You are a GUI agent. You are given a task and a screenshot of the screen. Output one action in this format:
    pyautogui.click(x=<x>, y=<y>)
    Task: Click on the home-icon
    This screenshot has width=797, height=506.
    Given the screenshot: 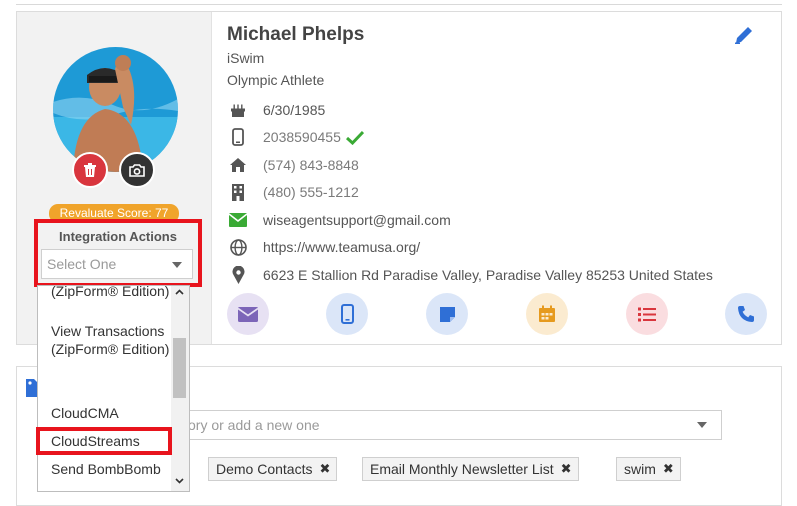 What is the action you would take?
    pyautogui.click(x=238, y=165)
    